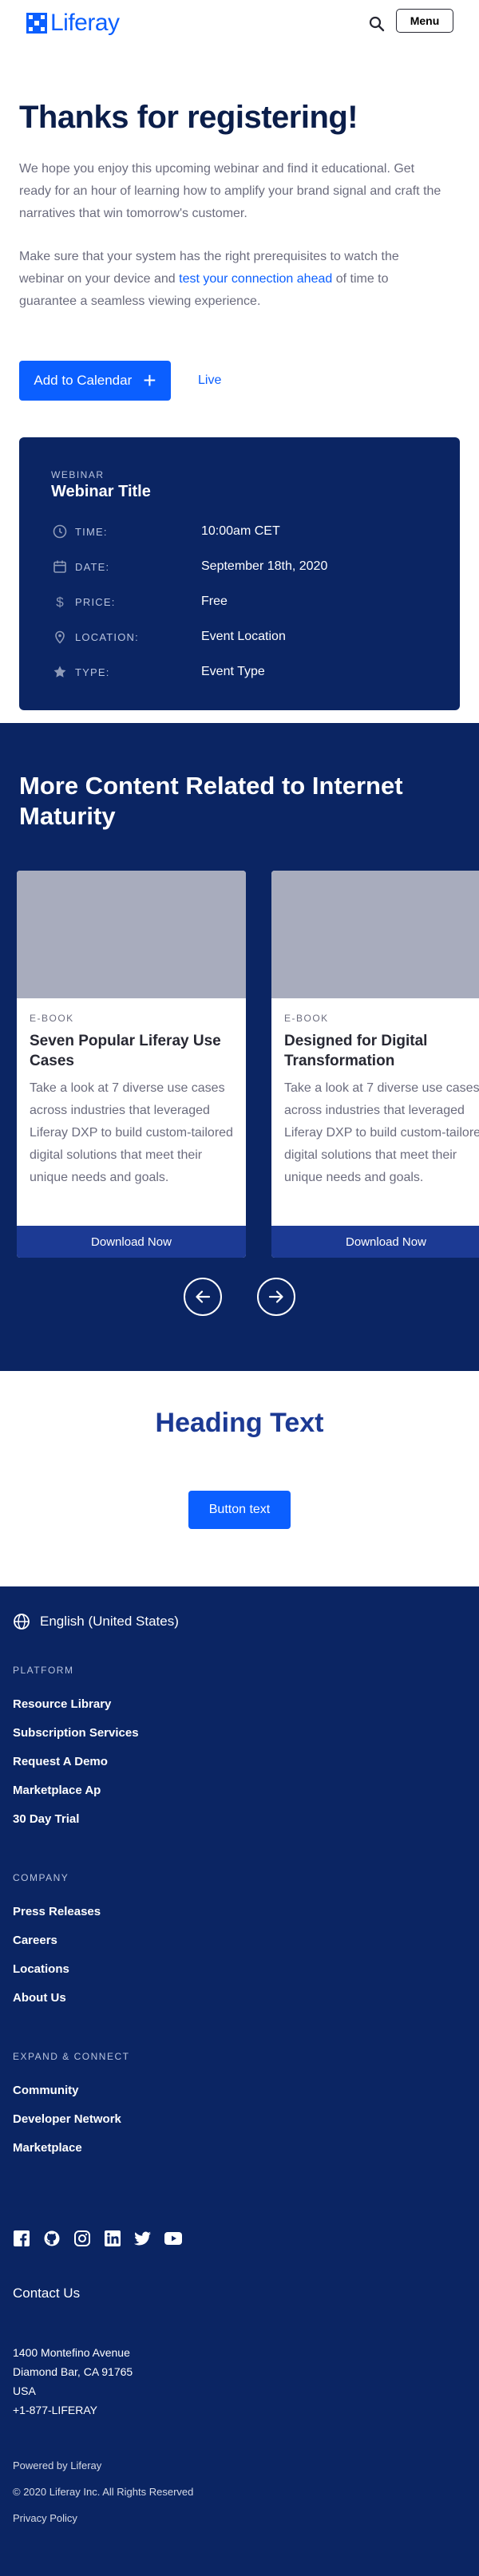 The width and height of the screenshot is (479, 2576). I want to click on contact-us-title: Contact Us, so click(47, 2293).